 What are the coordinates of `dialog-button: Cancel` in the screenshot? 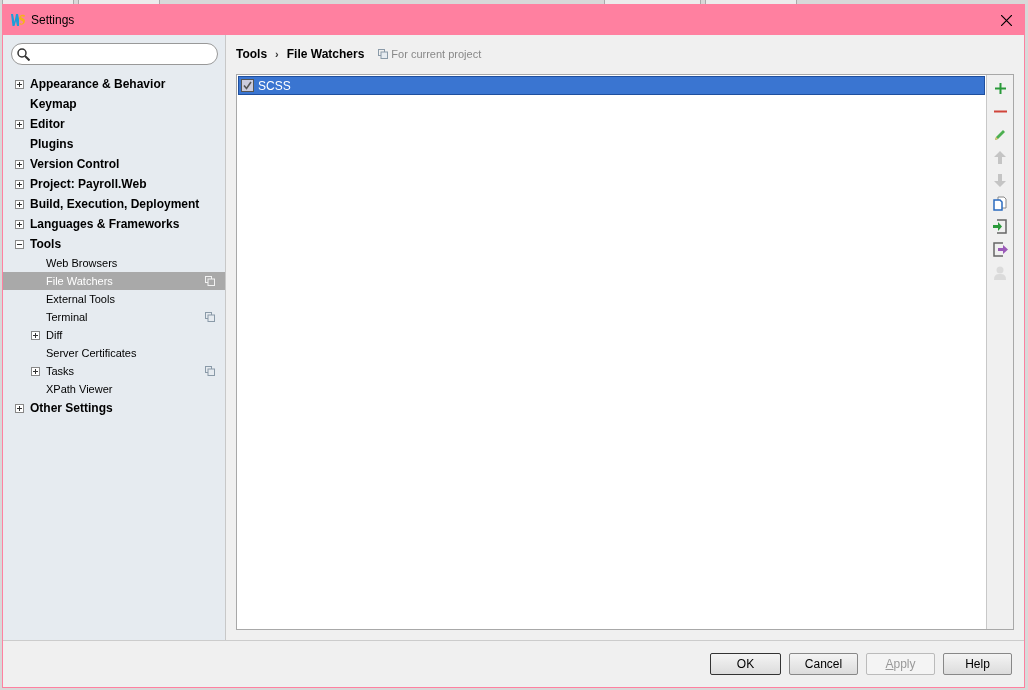 It's located at (823, 664).